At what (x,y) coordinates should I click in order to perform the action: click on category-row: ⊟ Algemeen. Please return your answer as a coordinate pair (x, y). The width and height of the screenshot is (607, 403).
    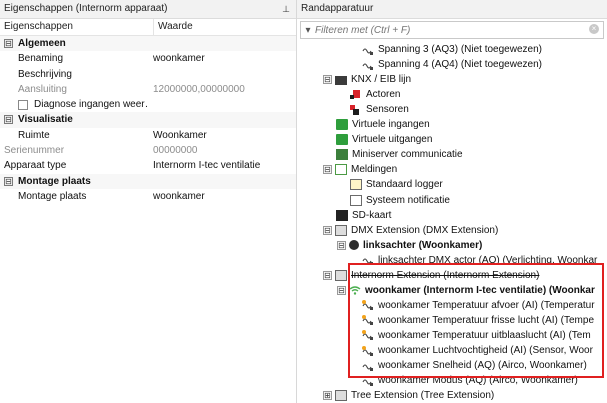
    Looking at the image, I should click on (148, 44).